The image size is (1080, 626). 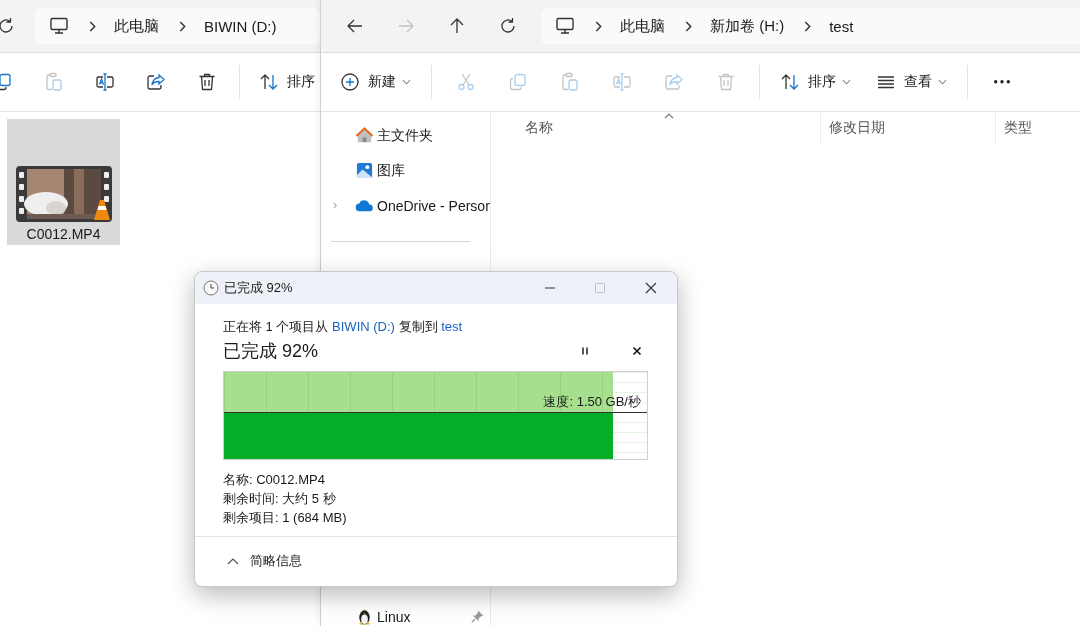 What do you see at coordinates (841, 26) in the screenshot?
I see `breadcrumb-item: test` at bounding box center [841, 26].